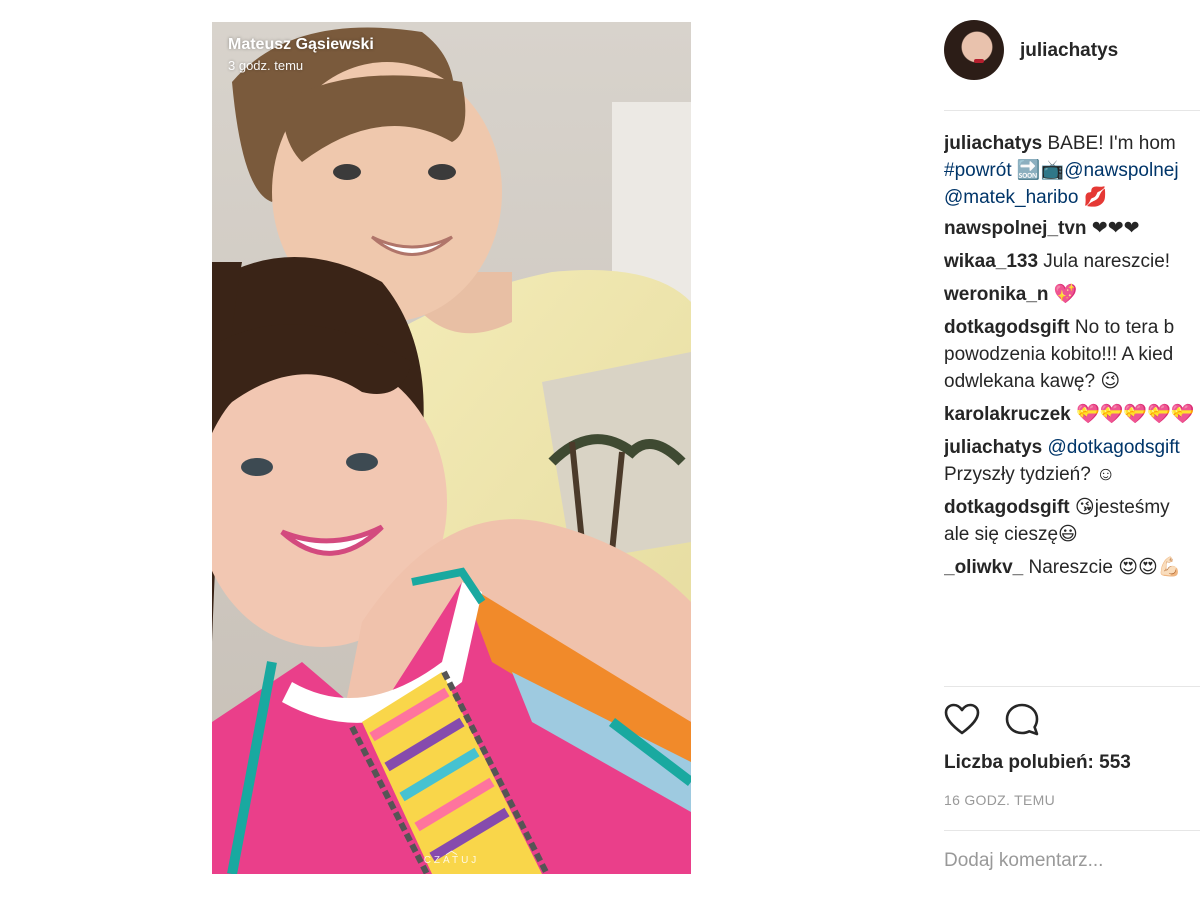 The height and width of the screenshot is (900, 1200). I want to click on comment-item: weronika_n 💖, so click(1072, 294).